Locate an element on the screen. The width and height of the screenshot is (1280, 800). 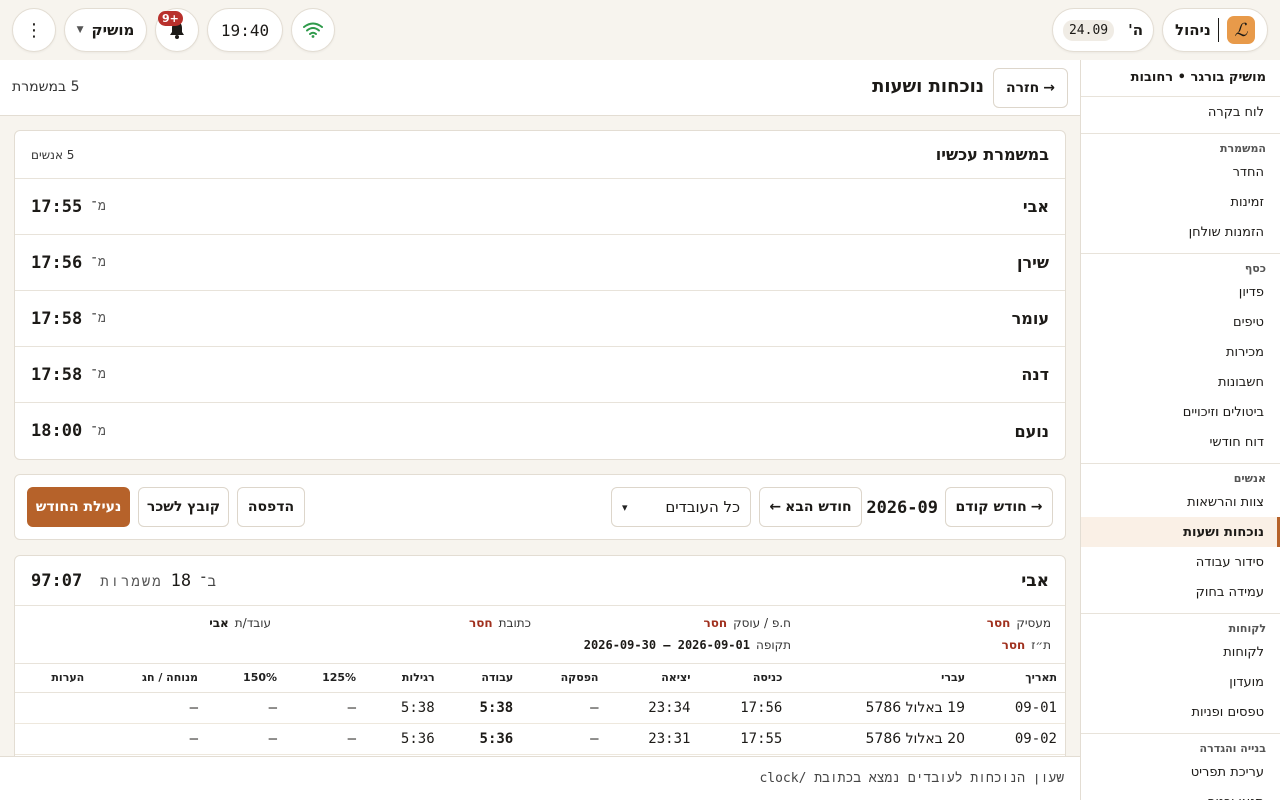
meta-worker-value: אבי is located at coordinates (219, 623).